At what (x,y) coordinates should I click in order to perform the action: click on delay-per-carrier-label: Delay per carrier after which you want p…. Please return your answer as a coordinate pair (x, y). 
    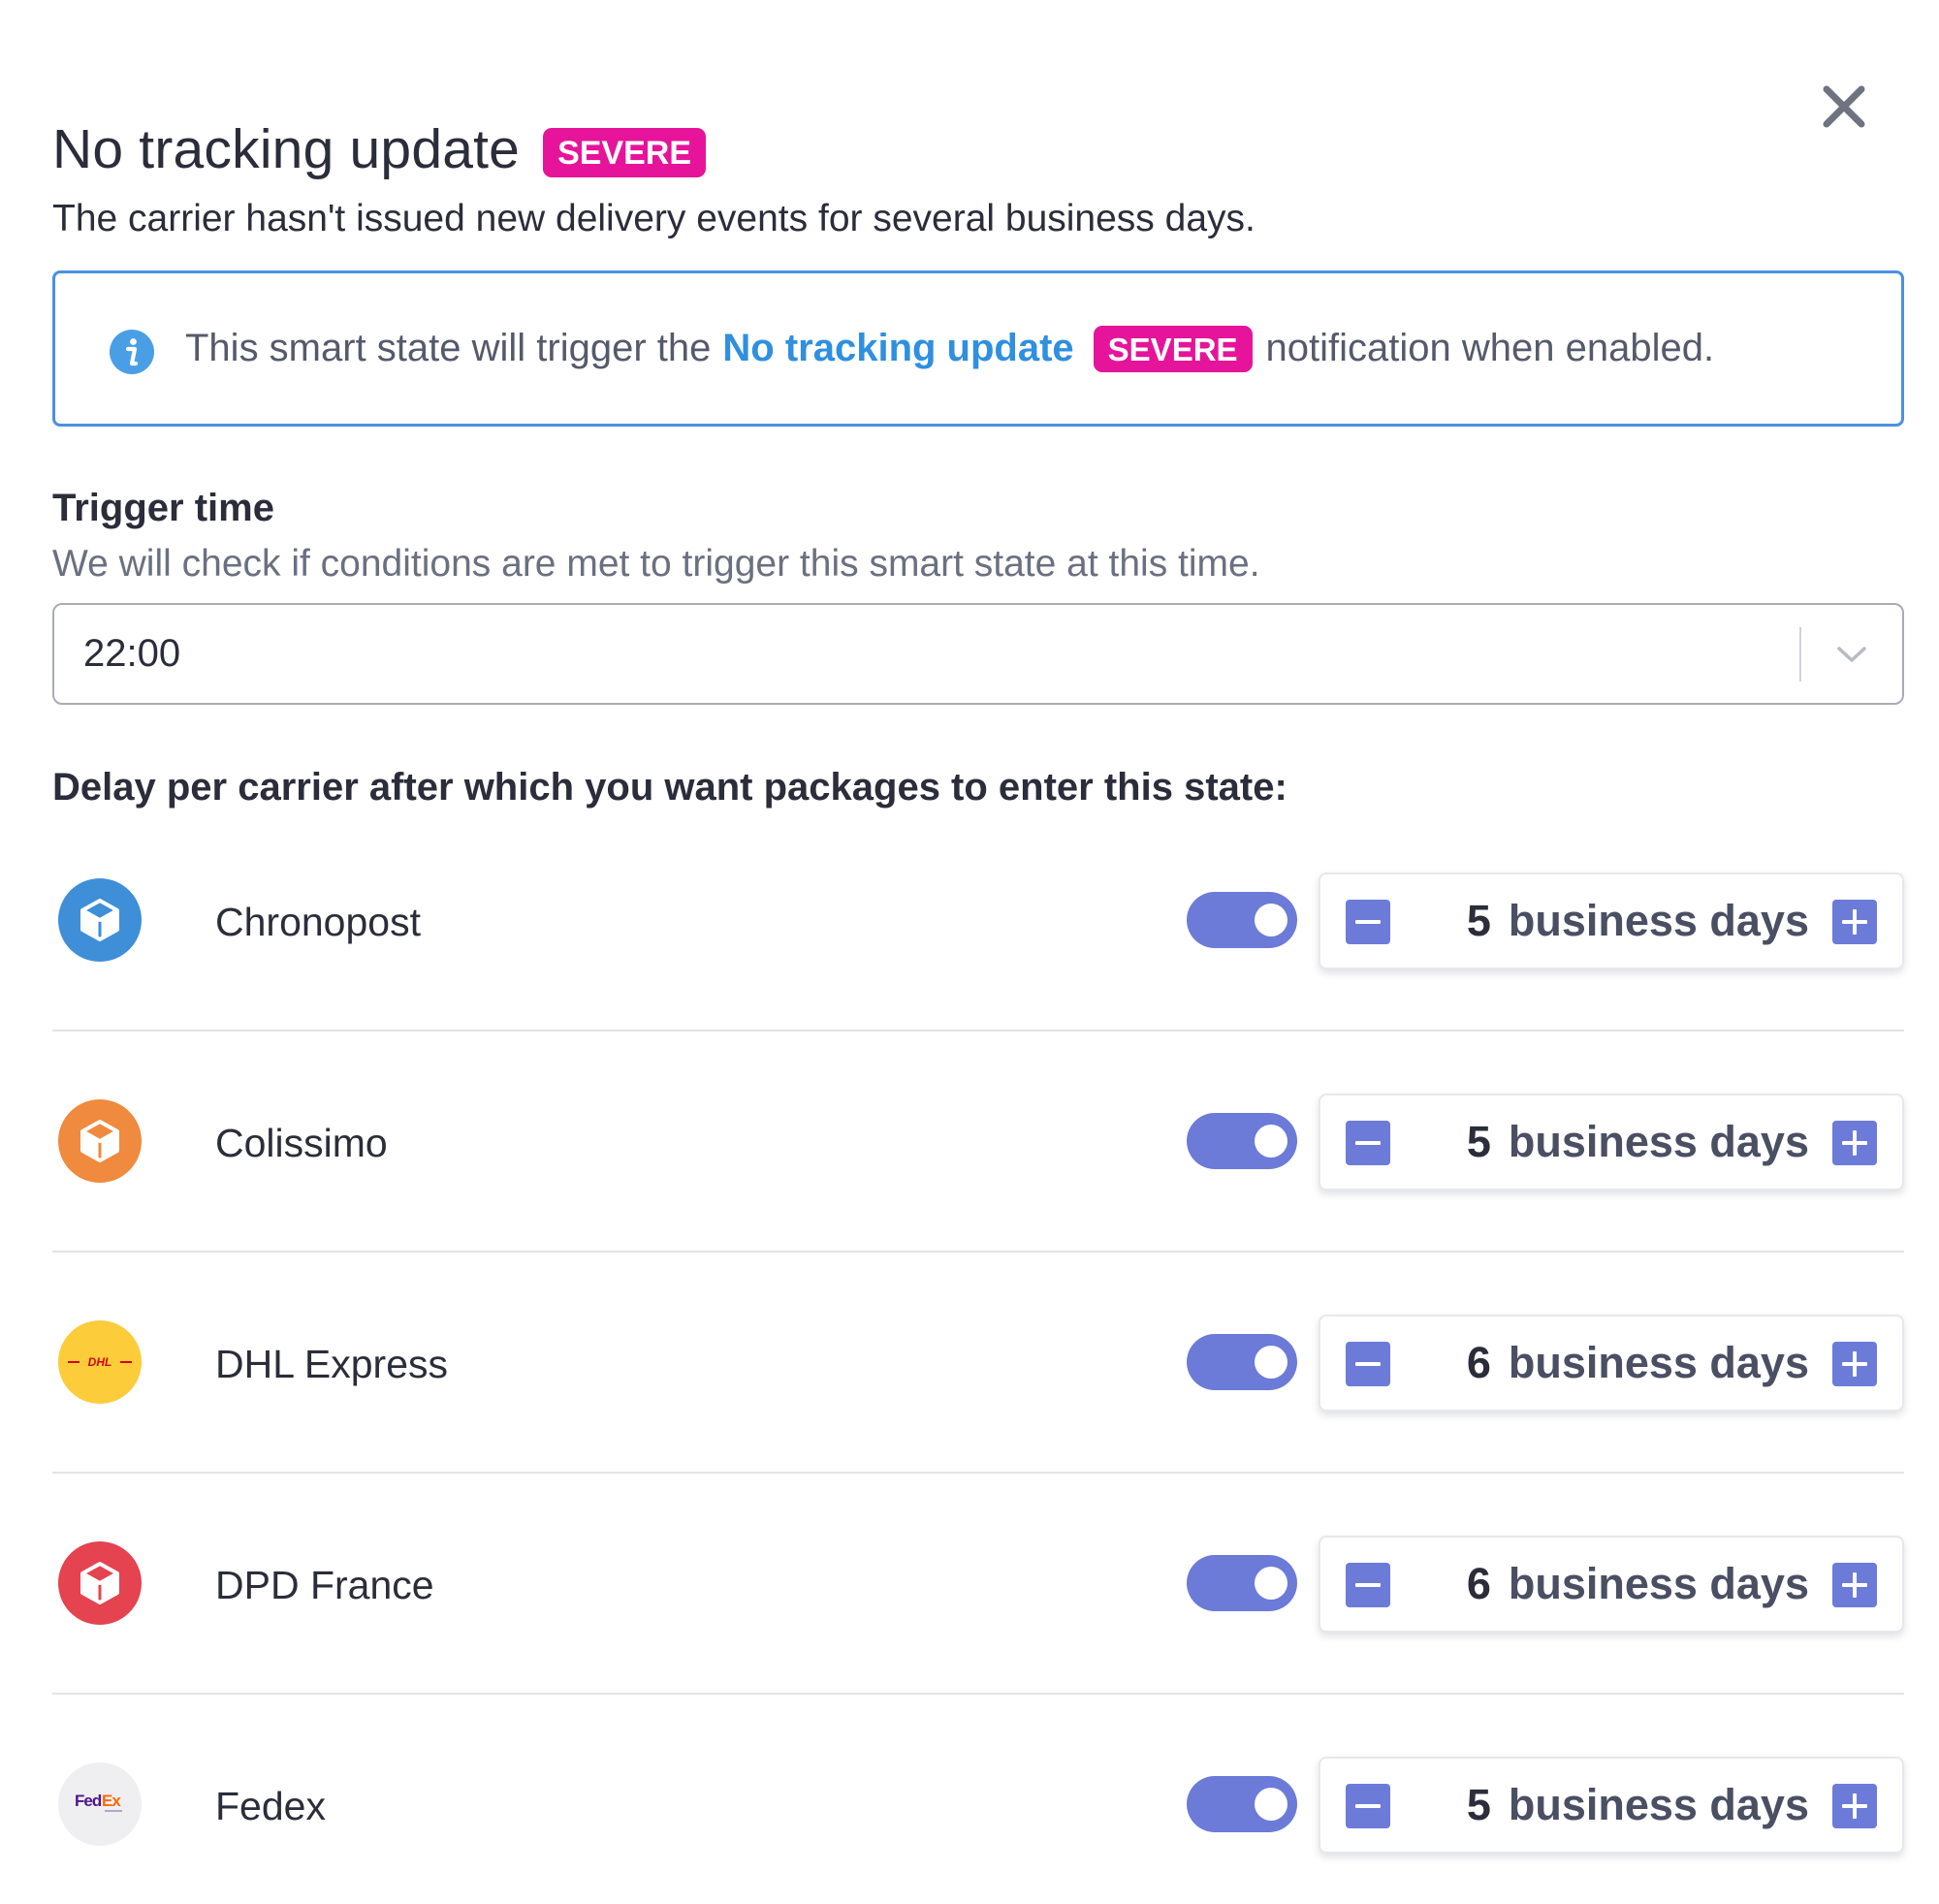
    Looking at the image, I should click on (669, 787).